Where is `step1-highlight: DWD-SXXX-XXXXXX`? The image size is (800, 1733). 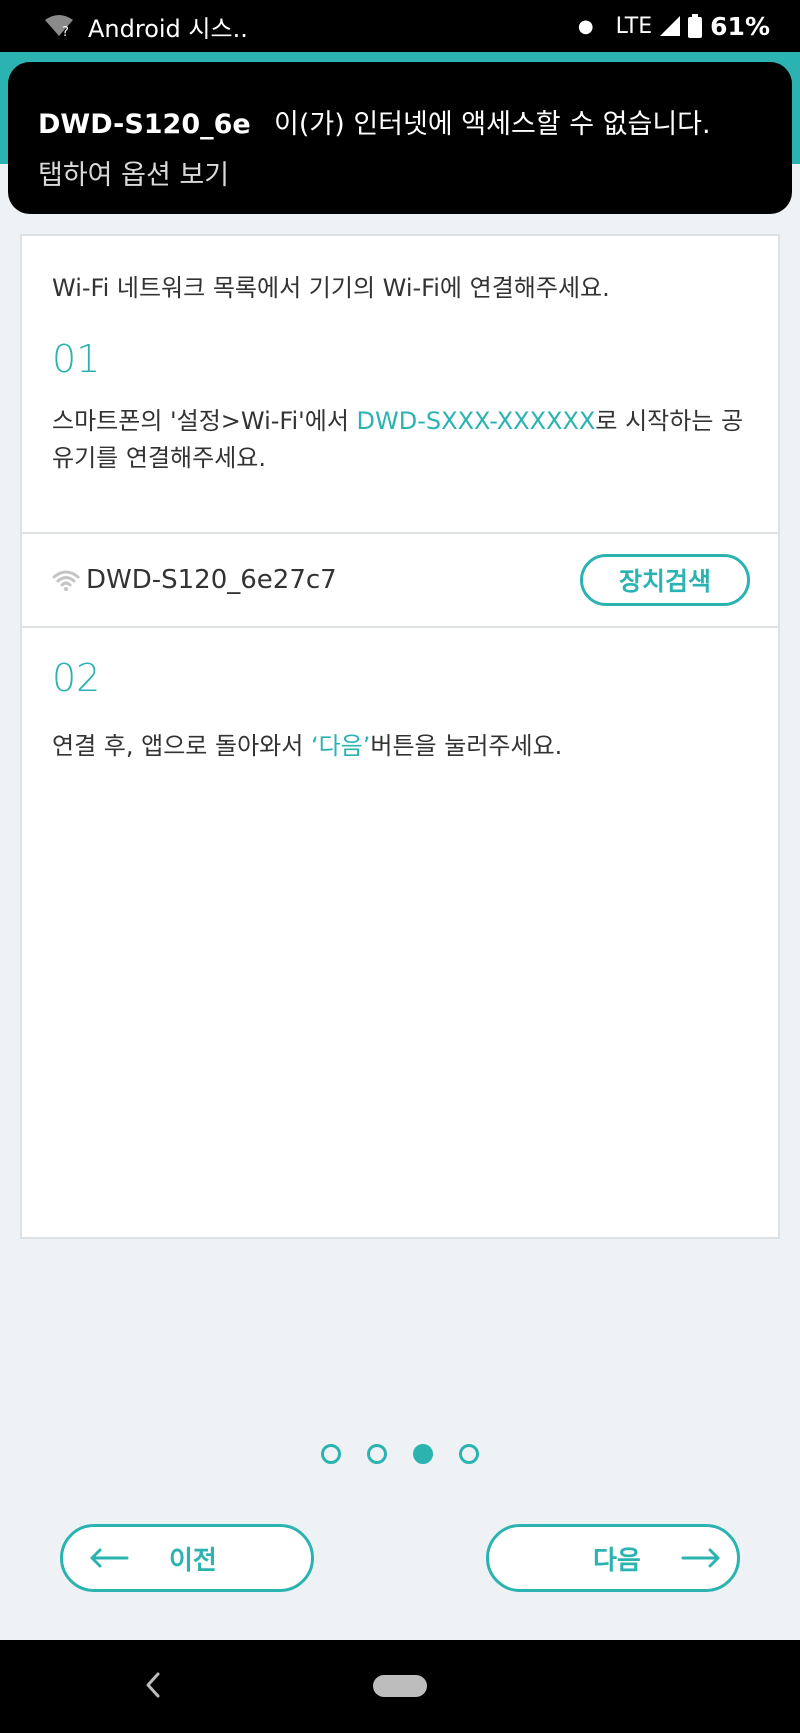 step1-highlight: DWD-SXXX-XXXXXX is located at coordinates (476, 421).